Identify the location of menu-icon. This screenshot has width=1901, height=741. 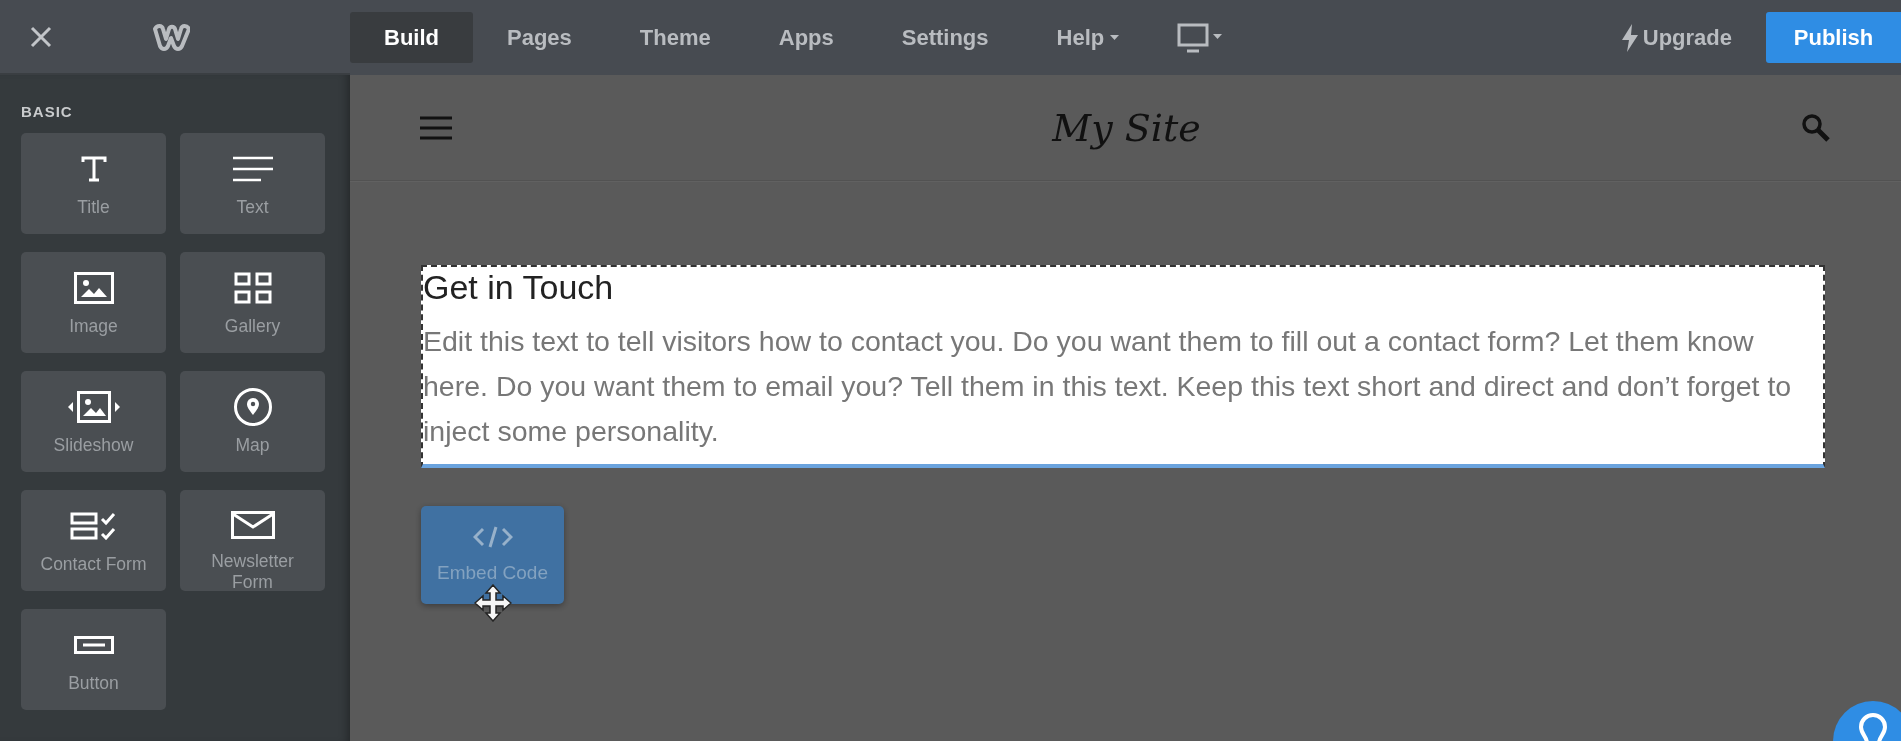
(436, 127).